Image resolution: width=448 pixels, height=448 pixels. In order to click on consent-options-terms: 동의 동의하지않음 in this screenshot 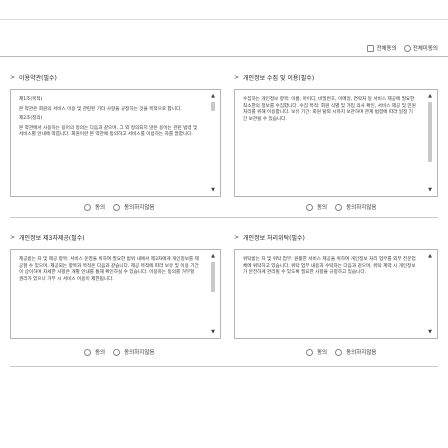, I will do `click(119, 207)`.